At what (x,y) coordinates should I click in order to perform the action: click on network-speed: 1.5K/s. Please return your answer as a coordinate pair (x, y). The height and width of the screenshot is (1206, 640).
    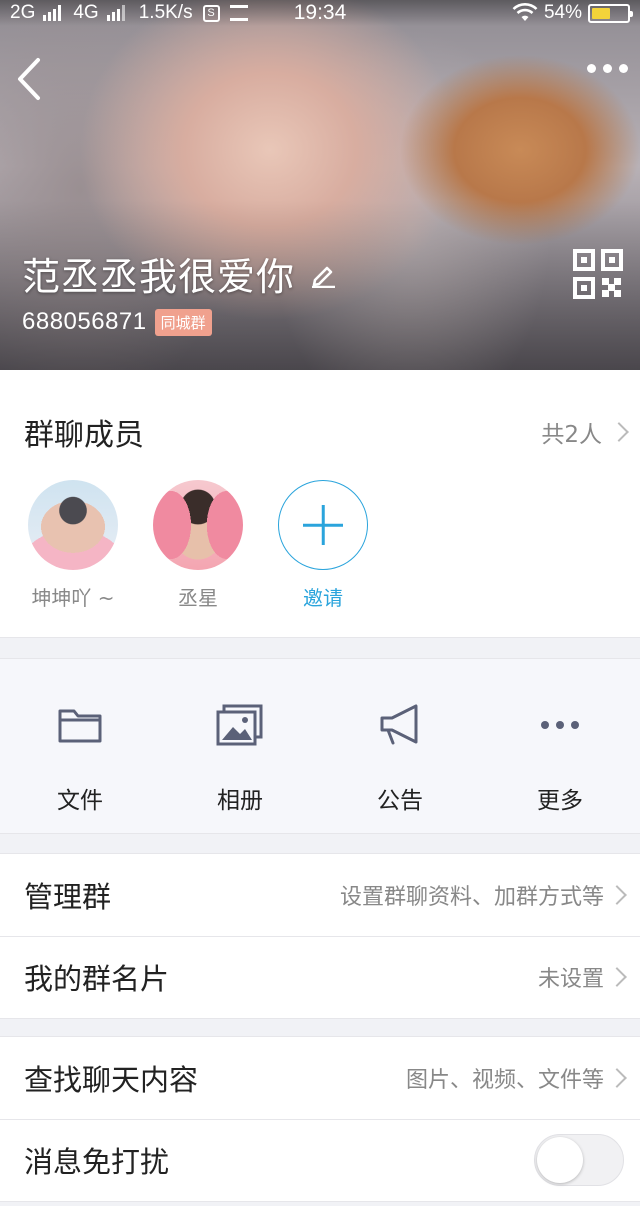
    Looking at the image, I should click on (165, 12).